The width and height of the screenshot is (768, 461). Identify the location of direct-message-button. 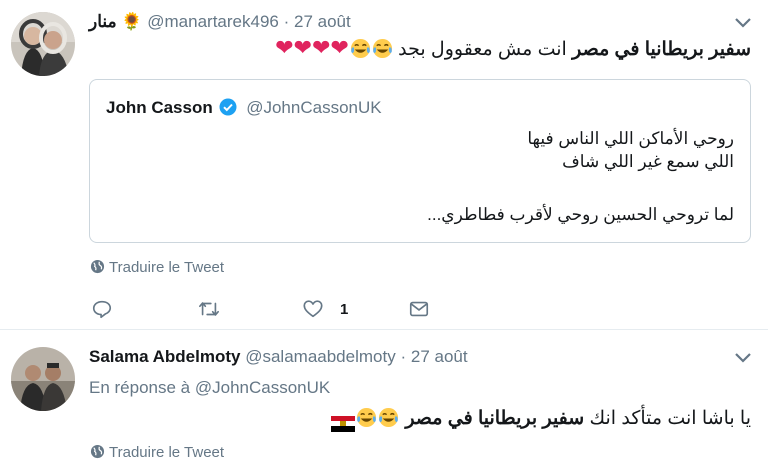
(419, 309).